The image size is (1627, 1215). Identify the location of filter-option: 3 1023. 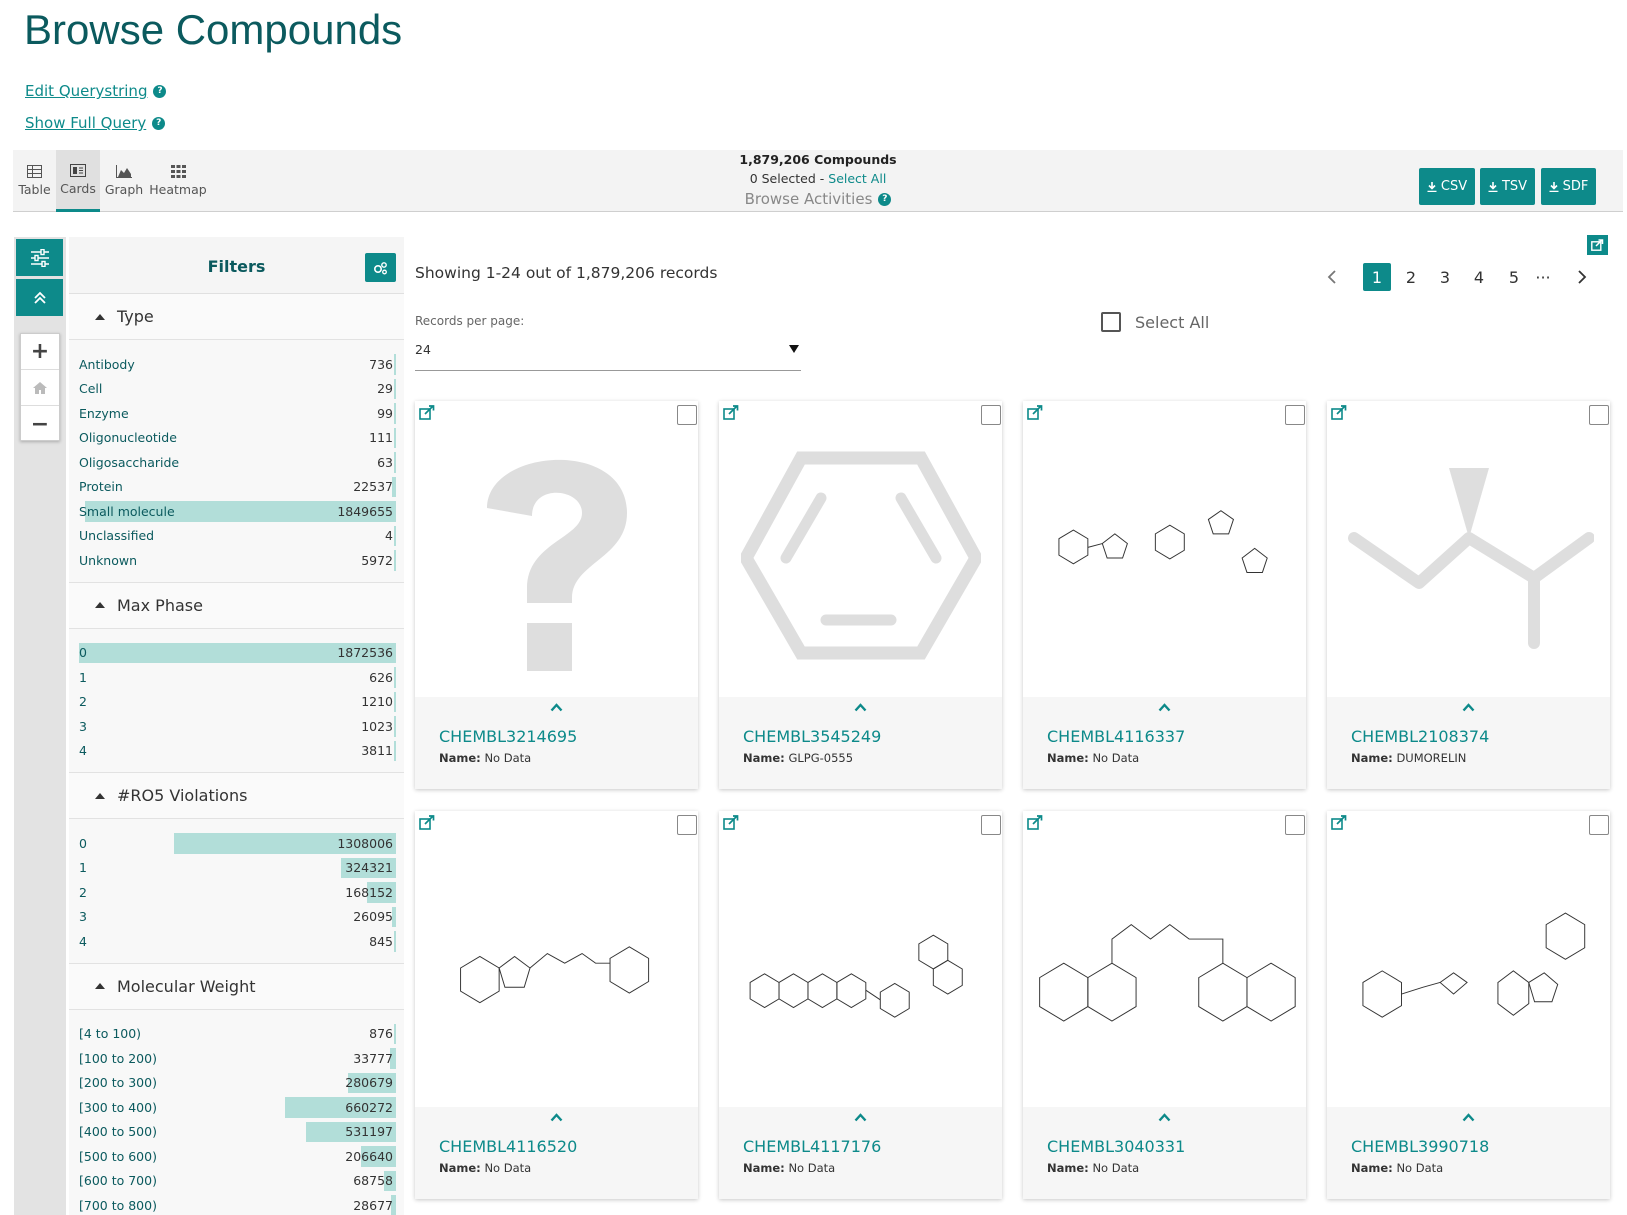
(237, 726).